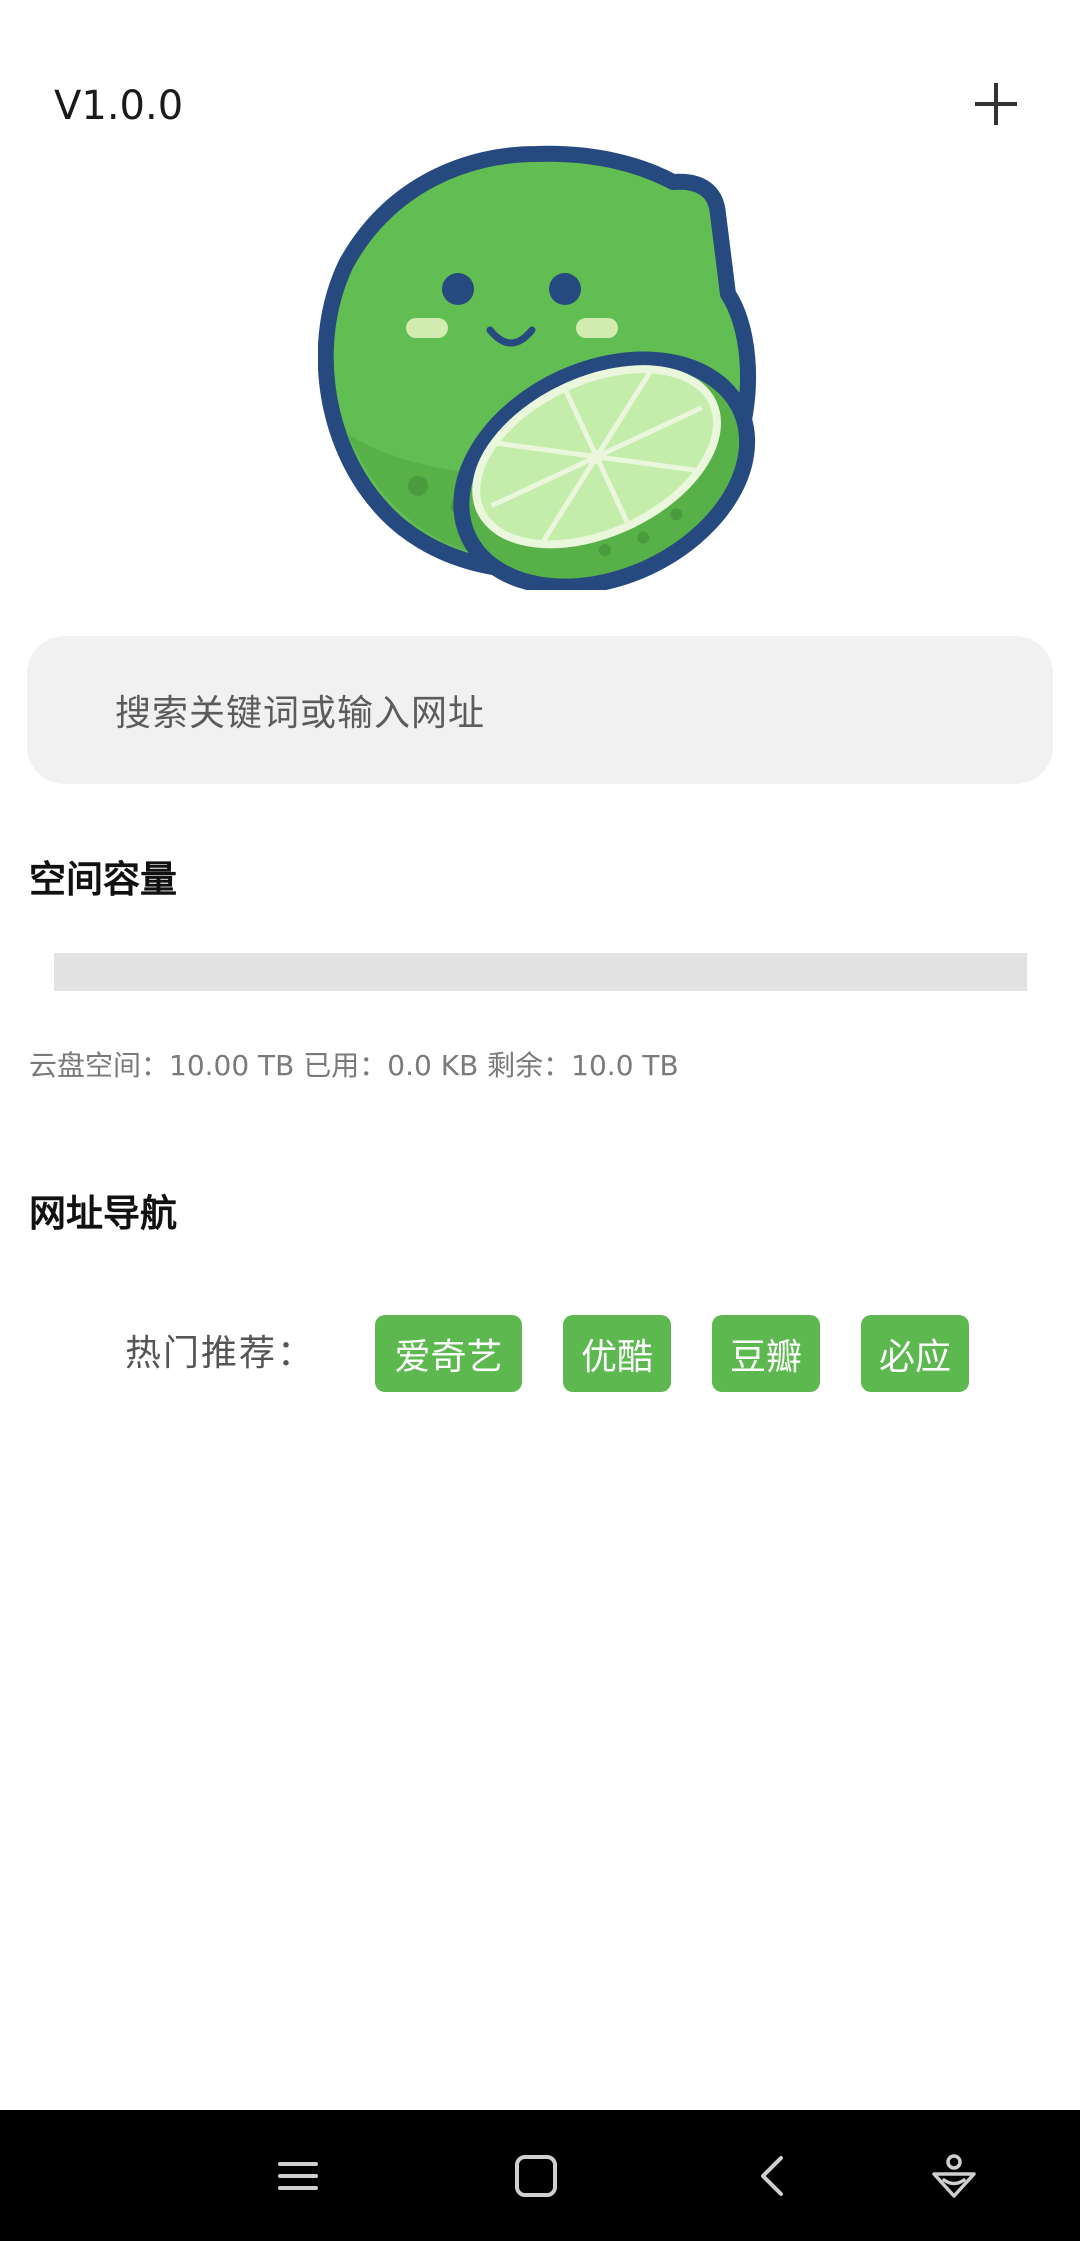 The width and height of the screenshot is (1080, 2241). Describe the element at coordinates (103, 1213) in the screenshot. I see `url-navigation-title: 网址导航` at that location.